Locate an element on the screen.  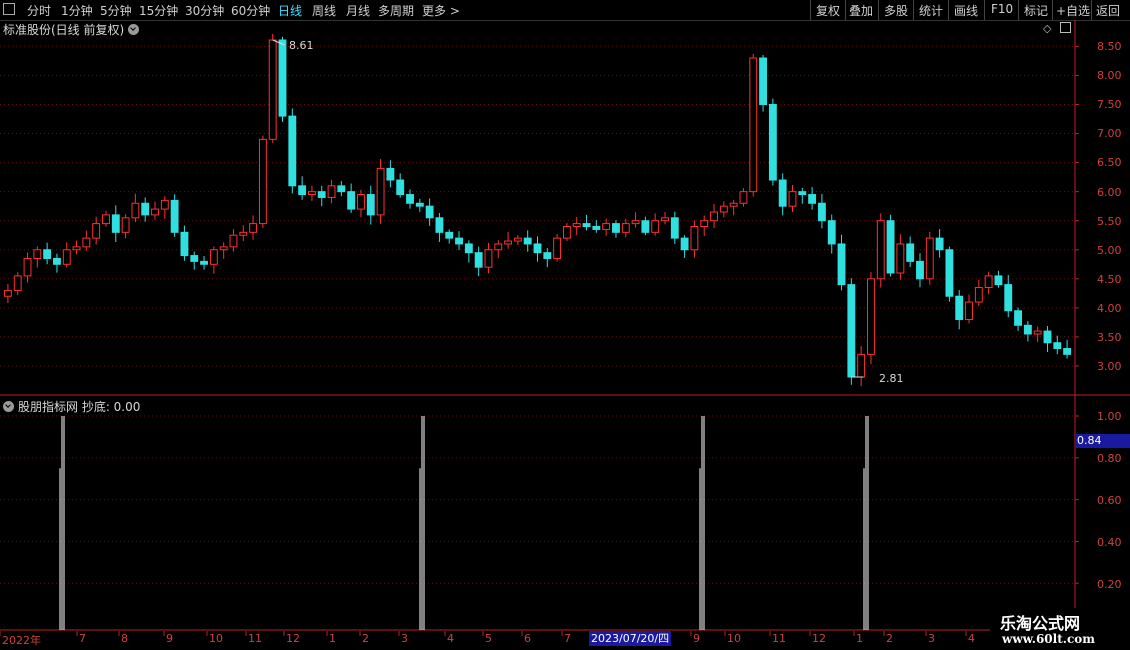
price-tick: 8.50 is located at coordinates (1109, 46).